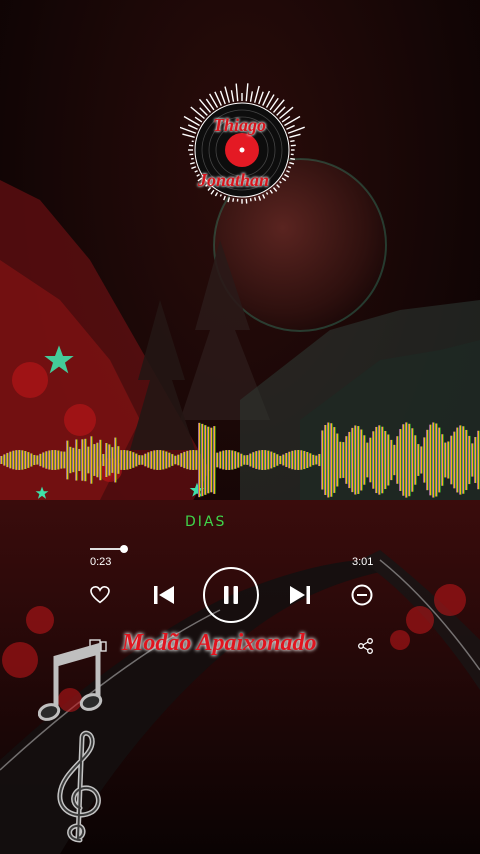 This screenshot has width=480, height=854. Describe the element at coordinates (365, 646) in the screenshot. I see `share-button` at that location.